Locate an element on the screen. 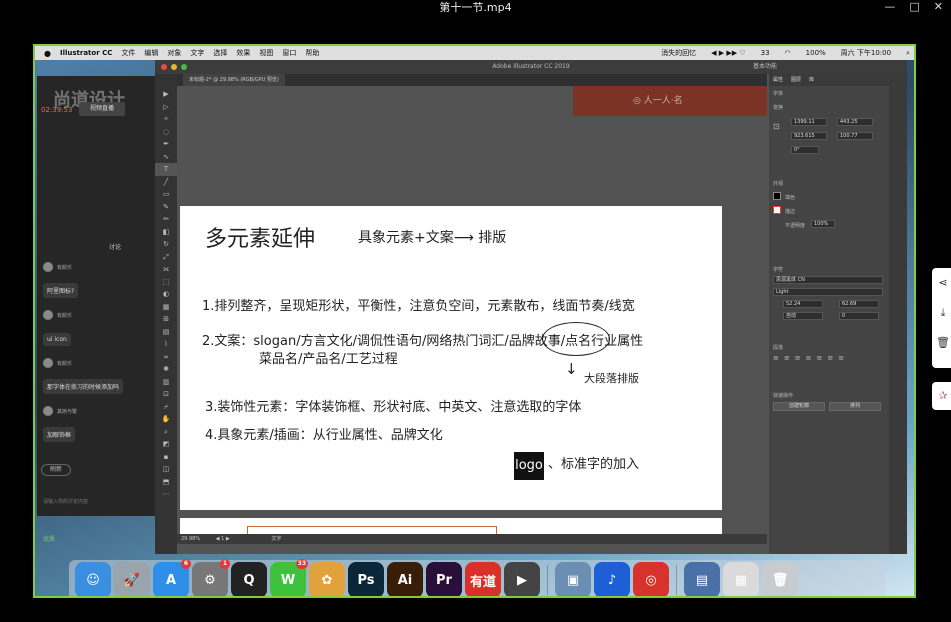 The height and width of the screenshot is (622, 951). artboard-subtitle: 具象元素+文案⟶ 排版 is located at coordinates (432, 237).